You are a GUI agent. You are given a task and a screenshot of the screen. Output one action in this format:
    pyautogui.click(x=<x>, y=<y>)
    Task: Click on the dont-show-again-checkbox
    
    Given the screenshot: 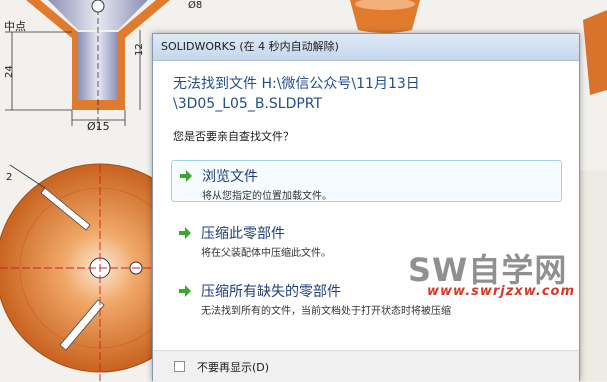 What is the action you would take?
    pyautogui.click(x=179, y=366)
    